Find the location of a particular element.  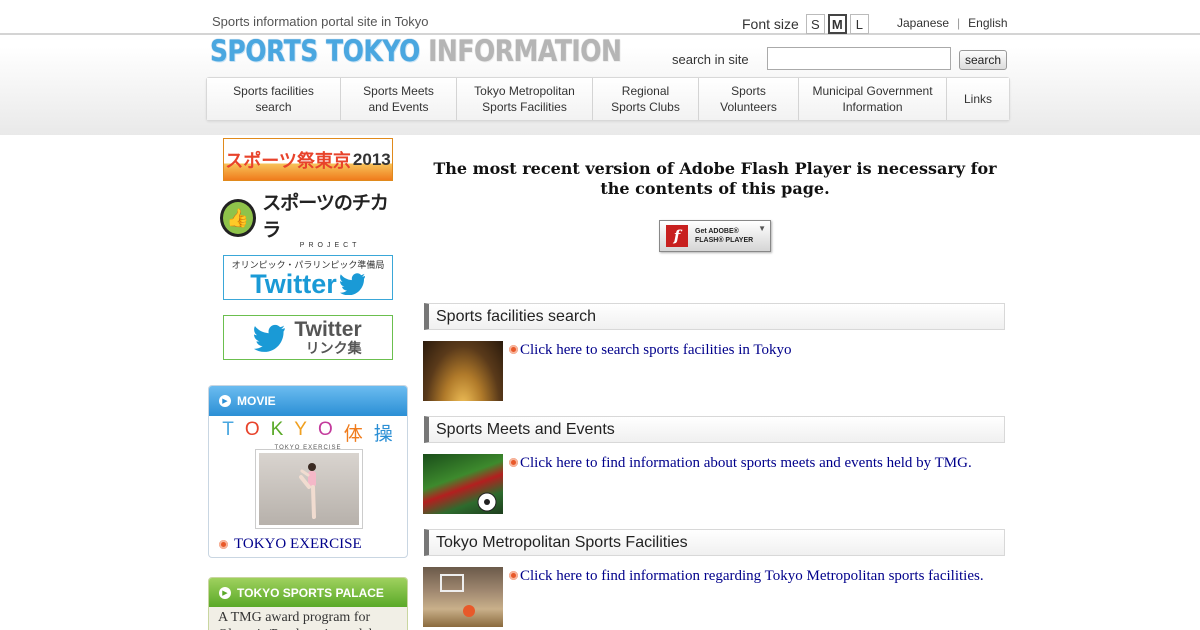

font-size-small-button: S is located at coordinates (815, 24).